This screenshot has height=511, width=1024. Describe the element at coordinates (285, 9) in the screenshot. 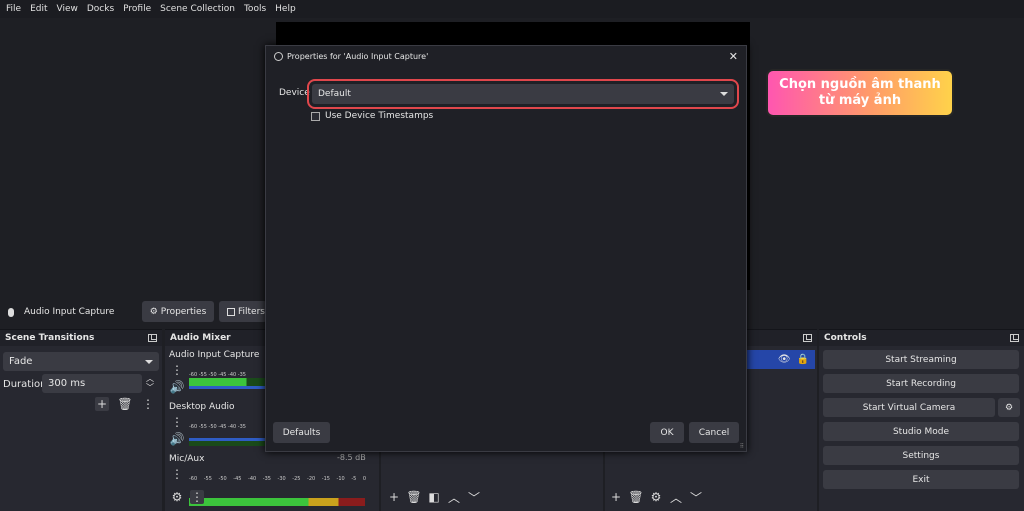

I see `menu-help: Help` at that location.